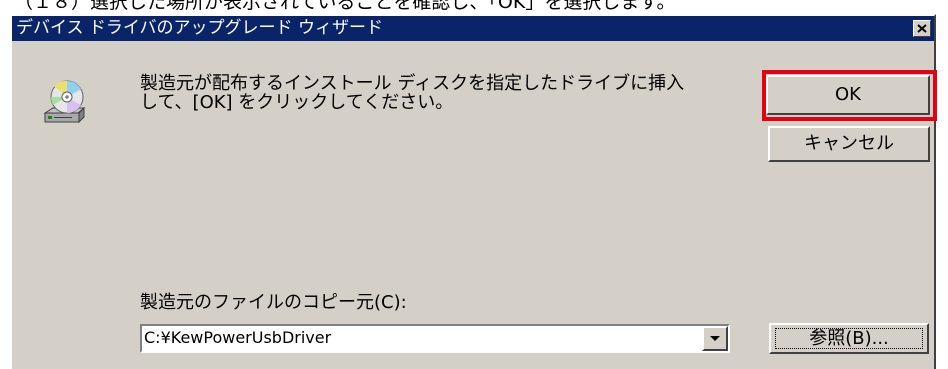  What do you see at coordinates (848, 95) in the screenshot?
I see `ok-button: OK` at bounding box center [848, 95].